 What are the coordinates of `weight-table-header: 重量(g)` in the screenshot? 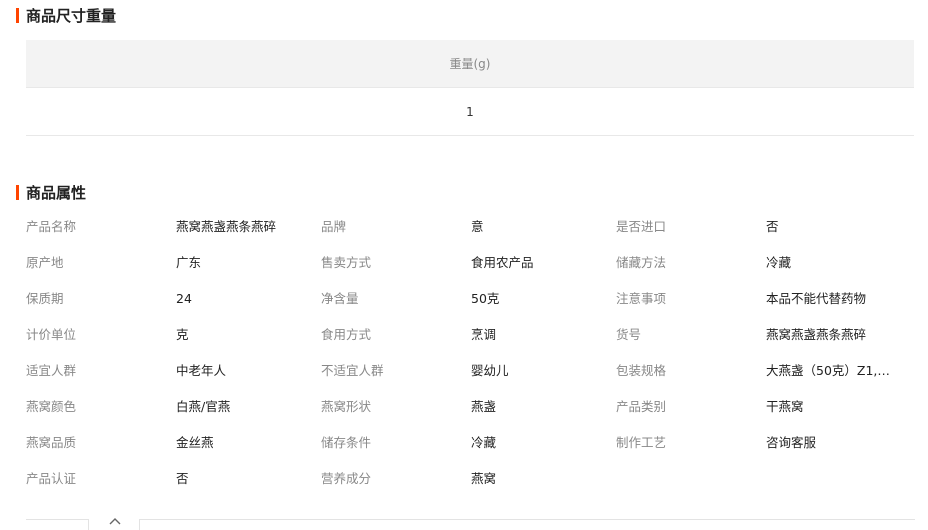 It's located at (470, 64).